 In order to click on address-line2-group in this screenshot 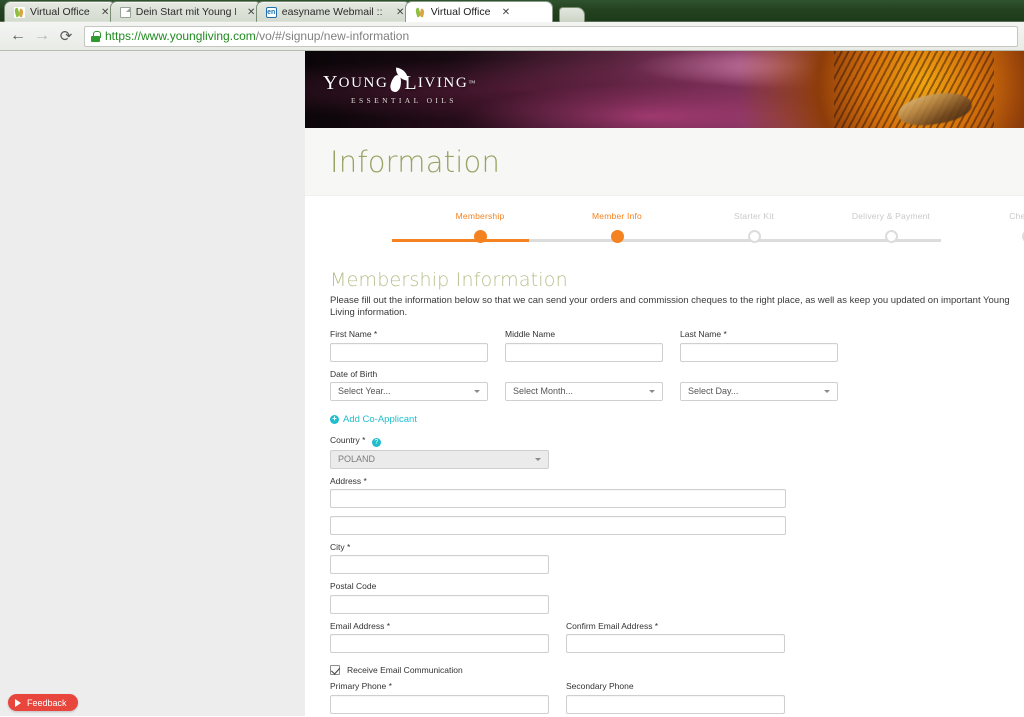, I will do `click(558, 525)`.